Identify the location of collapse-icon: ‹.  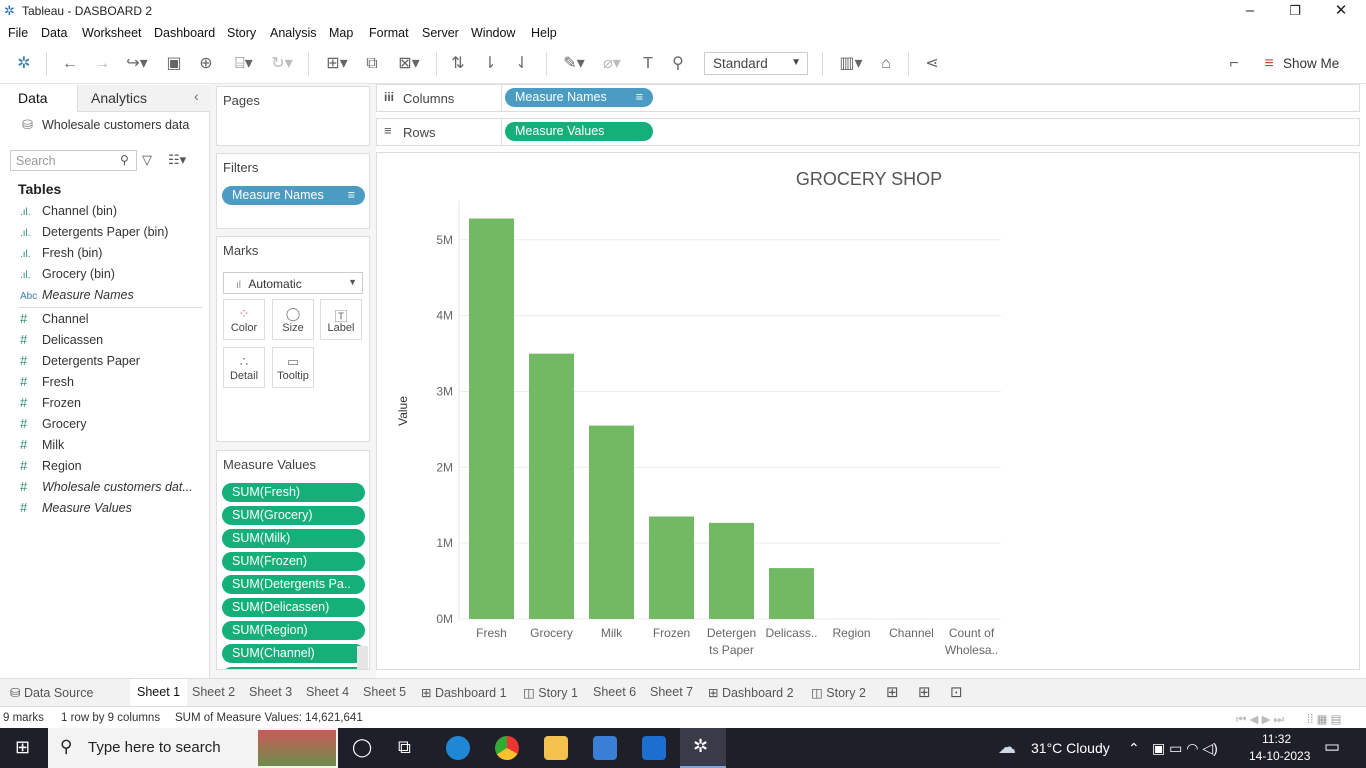
(196, 96).